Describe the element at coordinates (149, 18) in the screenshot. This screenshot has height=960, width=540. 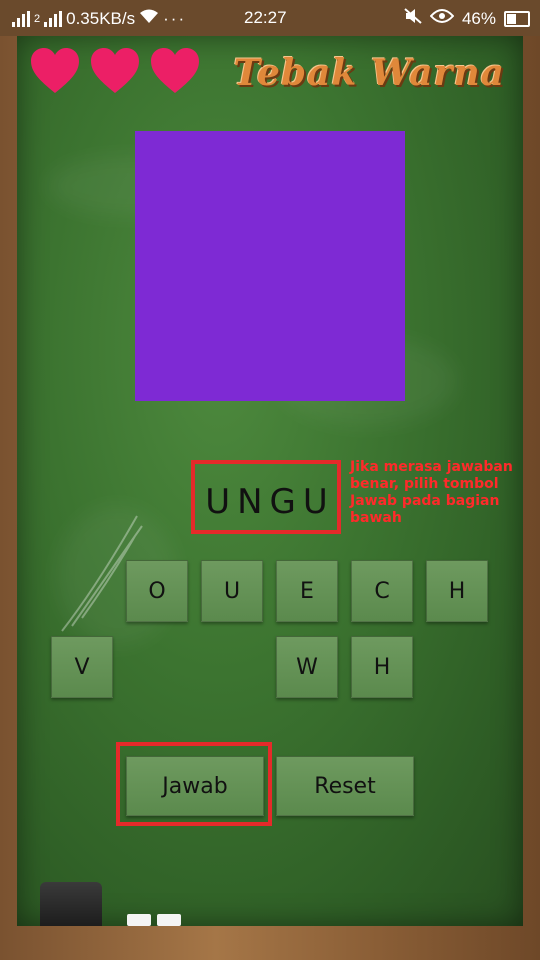
I see `wifi-icon` at that location.